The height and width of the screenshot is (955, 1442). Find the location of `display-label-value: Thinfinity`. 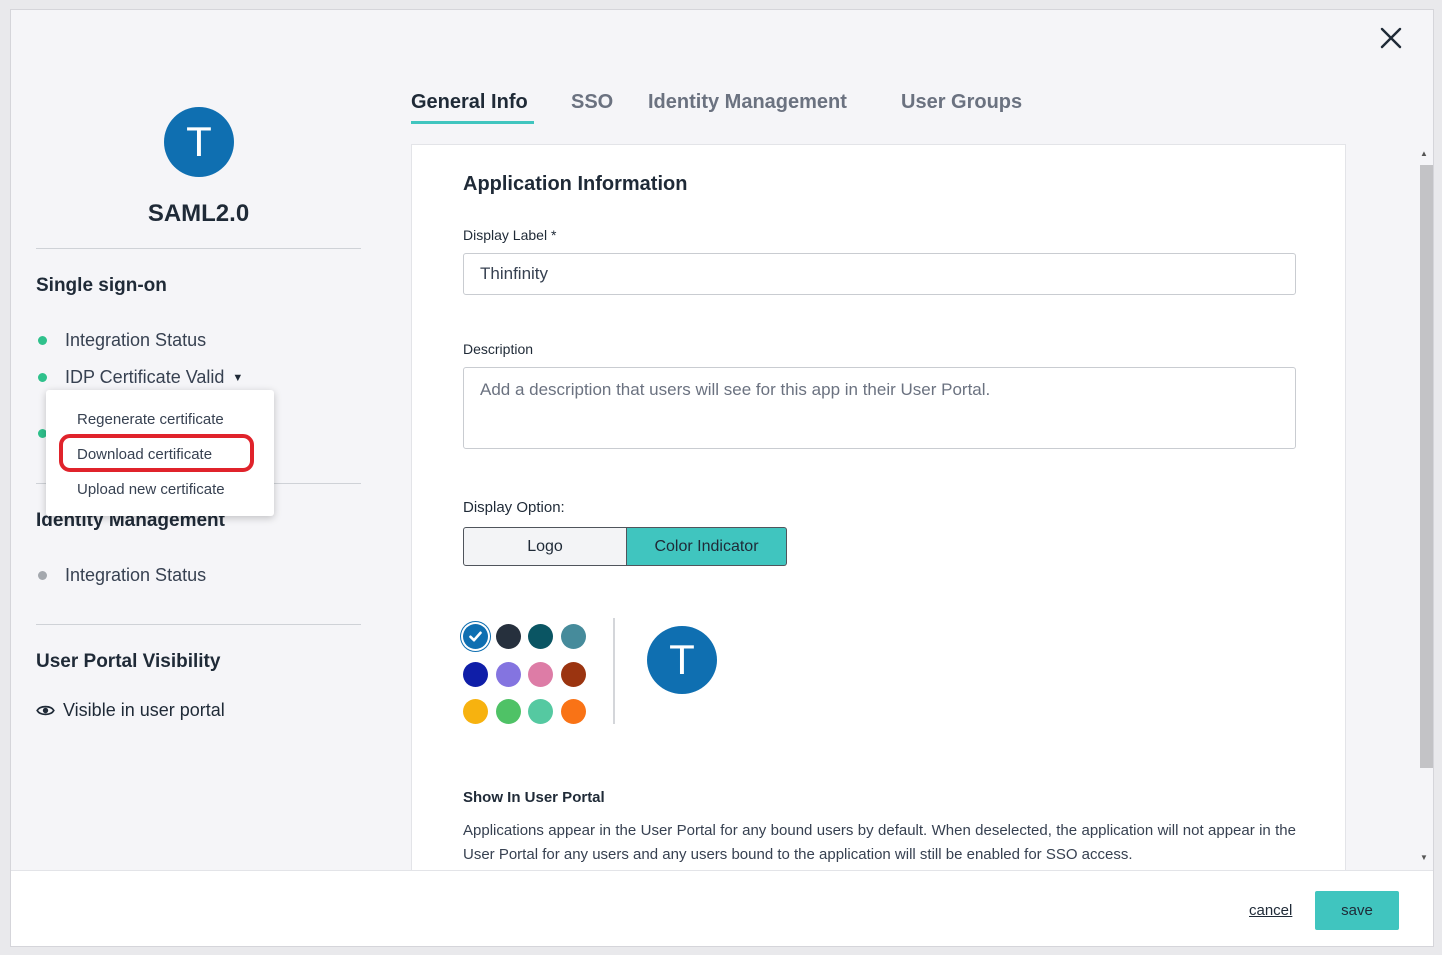

display-label-value: Thinfinity is located at coordinates (514, 273).